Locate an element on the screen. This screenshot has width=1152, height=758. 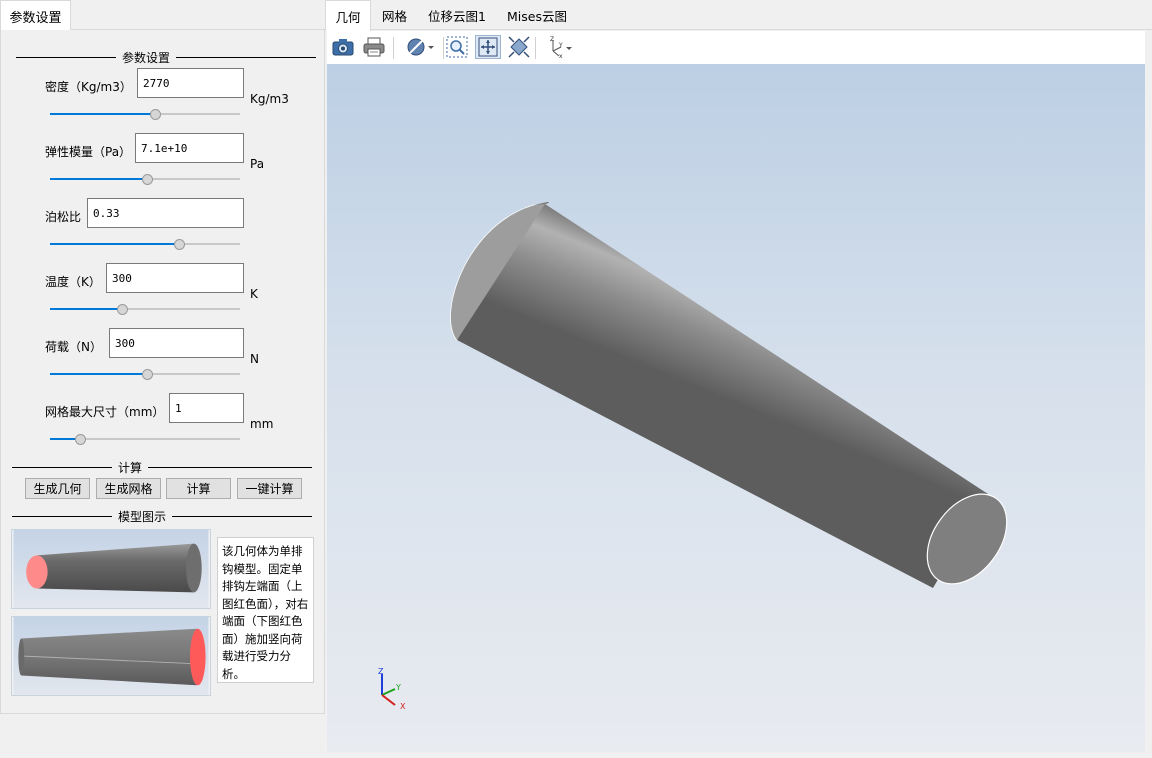
mesh-size-input is located at coordinates (206, 408).